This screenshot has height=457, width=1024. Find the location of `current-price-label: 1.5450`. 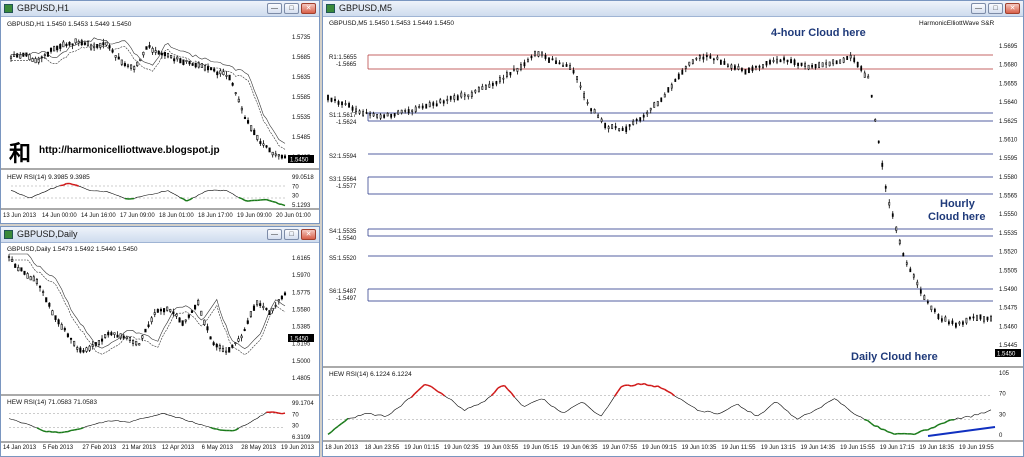

current-price-label: 1.5450 is located at coordinates (1006, 355).